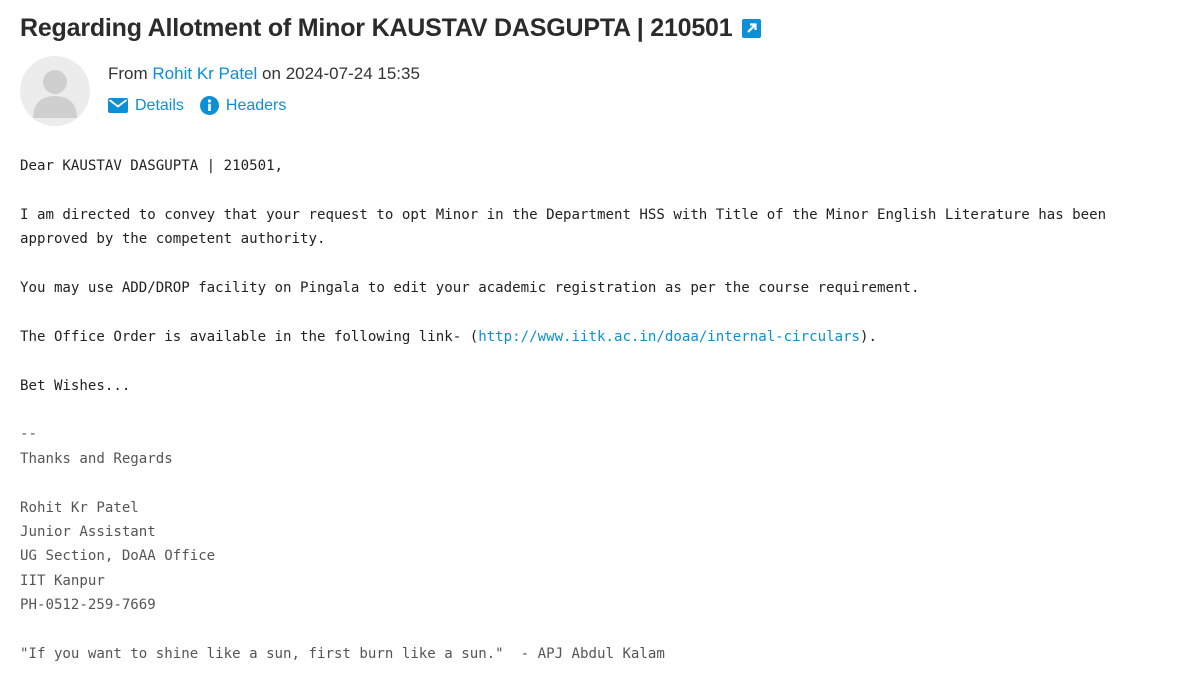 This screenshot has width=1190, height=696. Describe the element at coordinates (869, 336) in the screenshot. I see `office-order-suffix: ).` at that location.